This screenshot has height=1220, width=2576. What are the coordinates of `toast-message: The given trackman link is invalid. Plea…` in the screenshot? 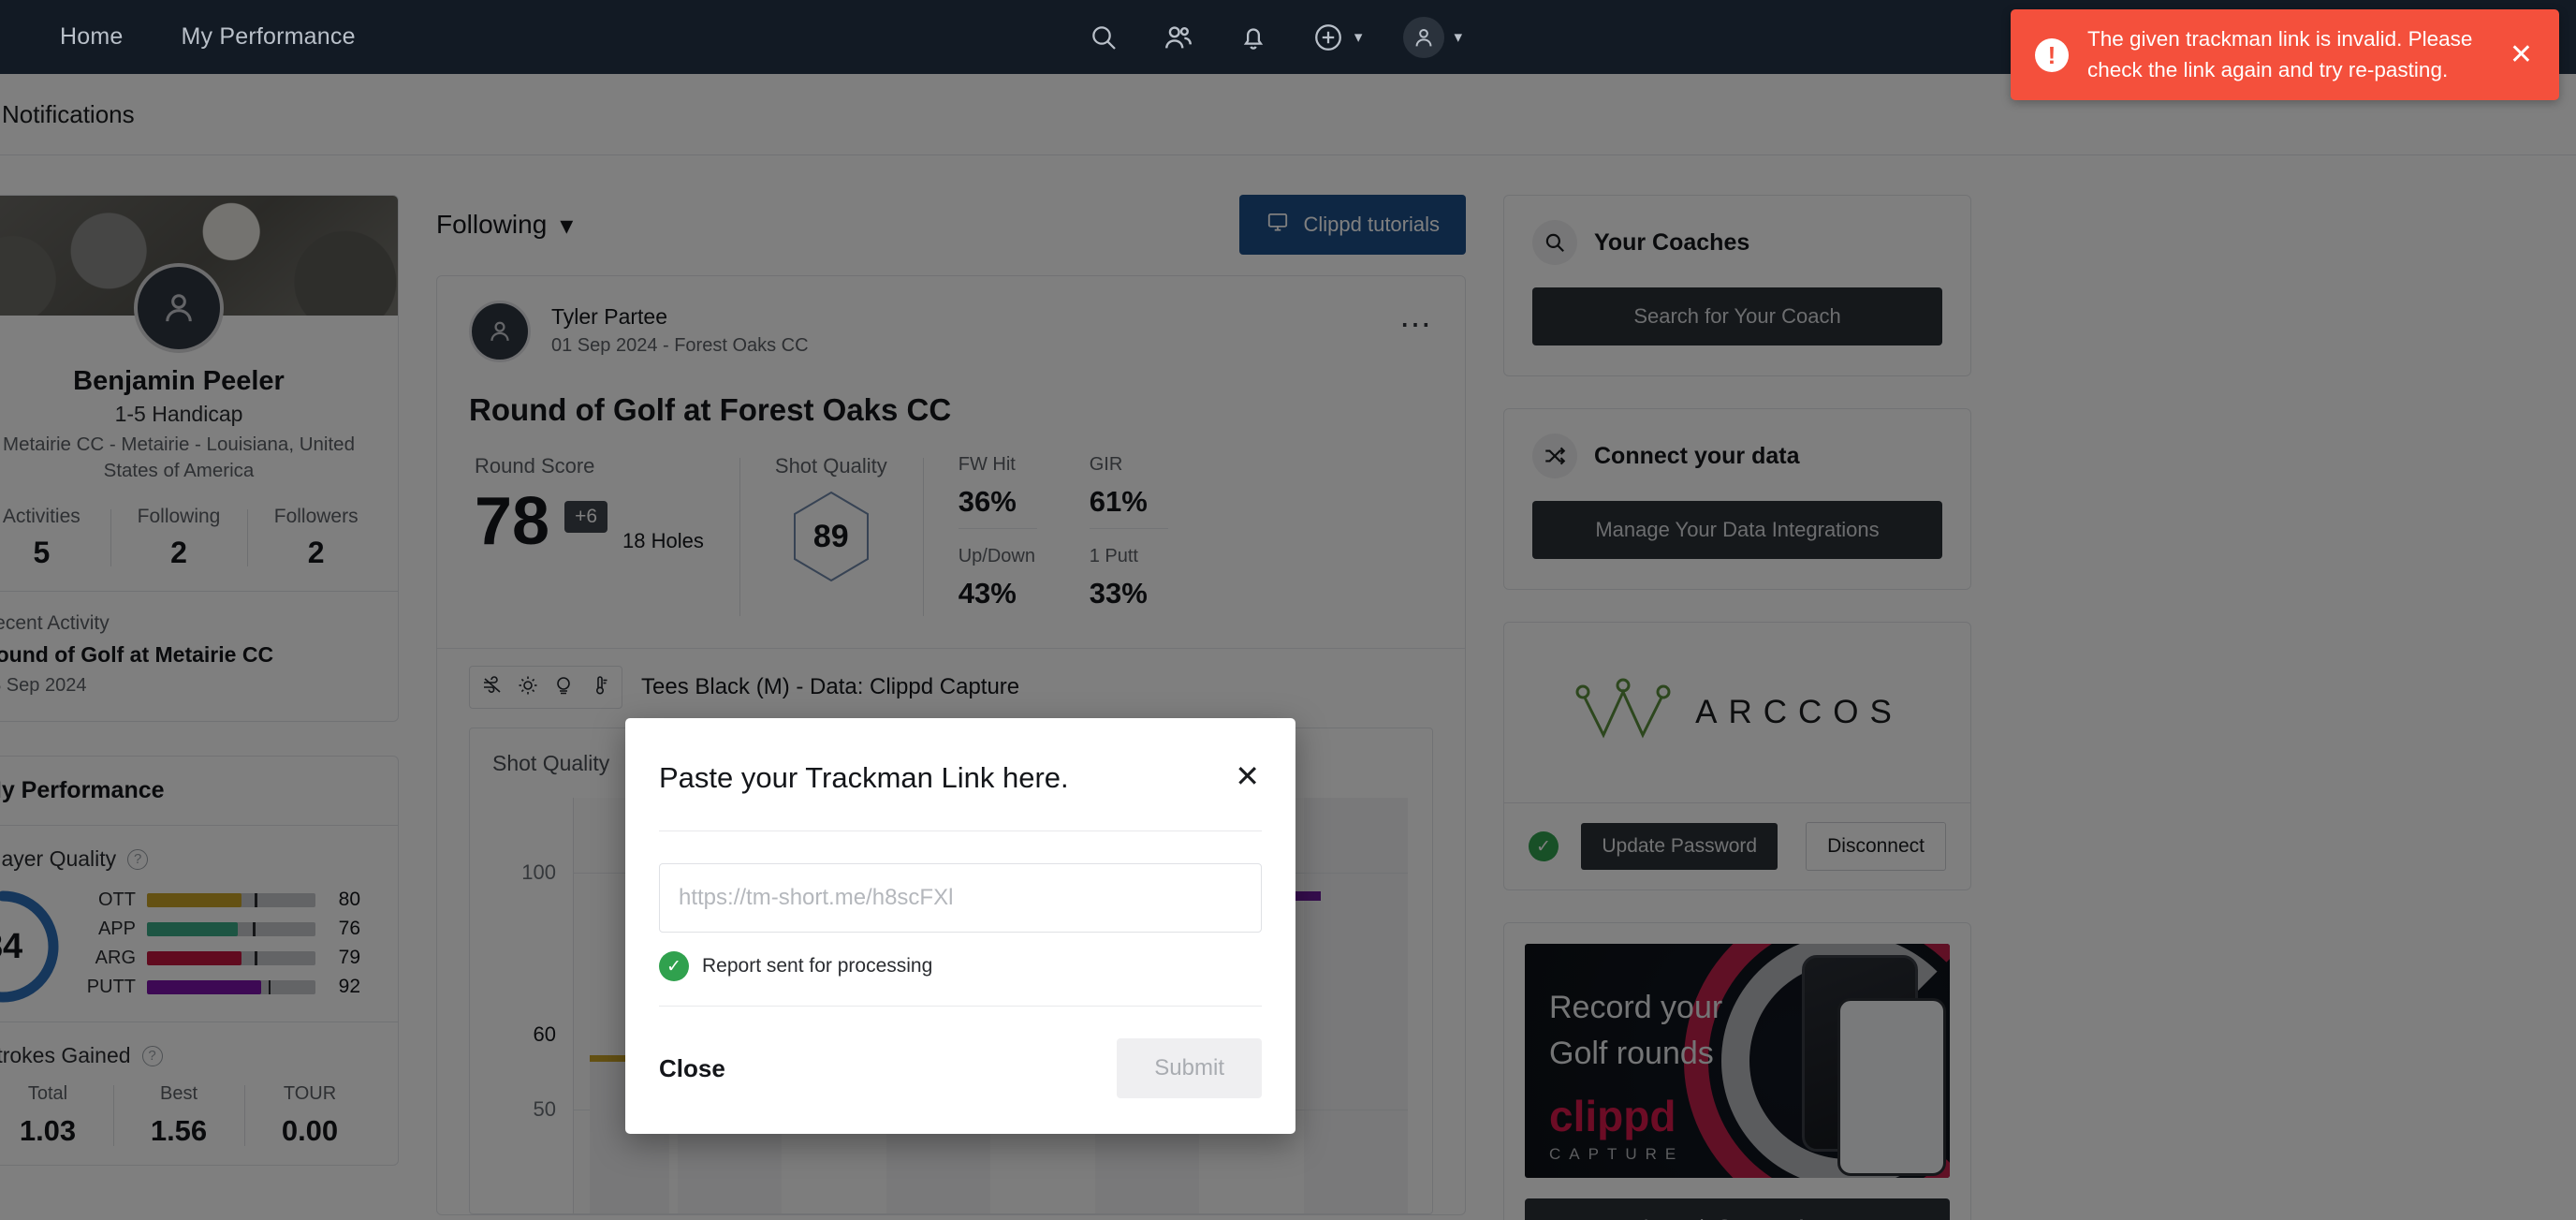 It's located at (2280, 54).